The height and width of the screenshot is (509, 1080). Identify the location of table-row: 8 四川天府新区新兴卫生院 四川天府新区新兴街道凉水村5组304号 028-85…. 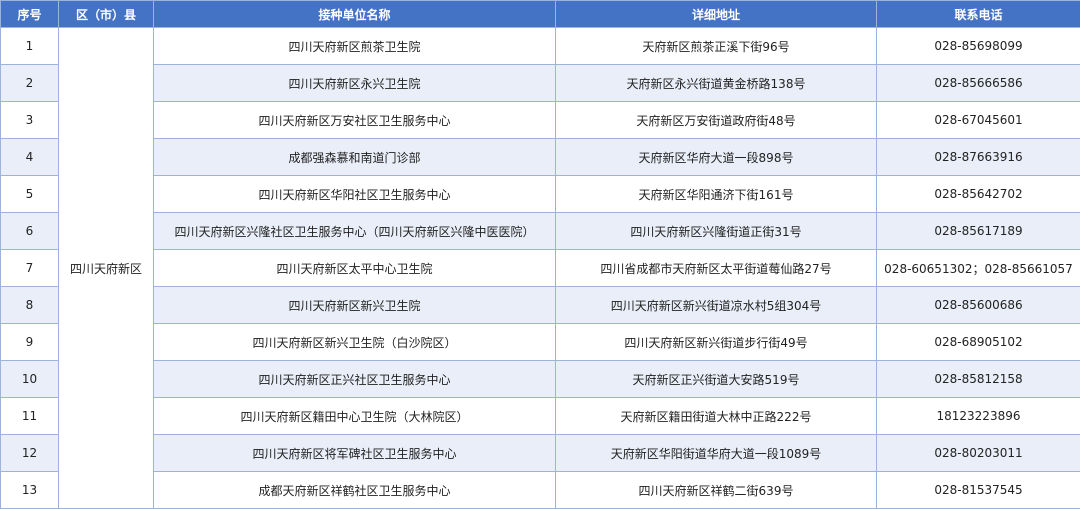
(540, 305).